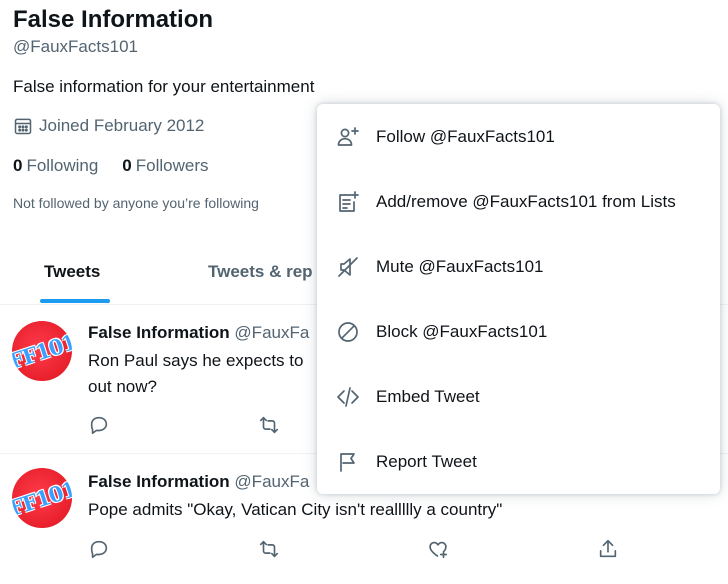  I want to click on menu-item-follow: Follow @FauxFacts101, so click(518, 136).